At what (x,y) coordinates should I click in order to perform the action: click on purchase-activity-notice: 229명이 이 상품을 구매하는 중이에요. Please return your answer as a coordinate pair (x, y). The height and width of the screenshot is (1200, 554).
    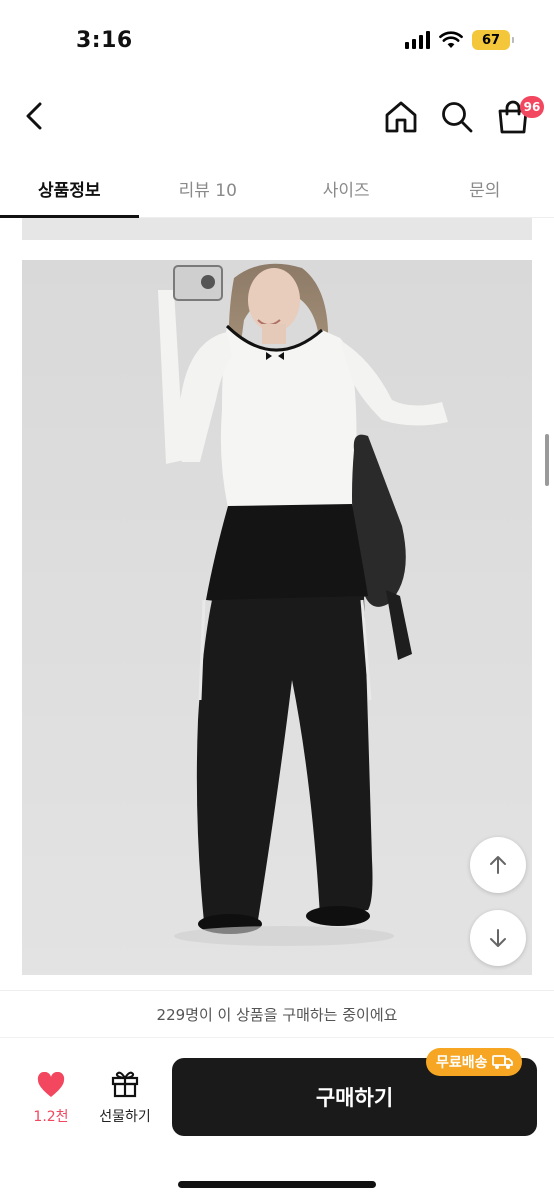
    Looking at the image, I should click on (277, 1014).